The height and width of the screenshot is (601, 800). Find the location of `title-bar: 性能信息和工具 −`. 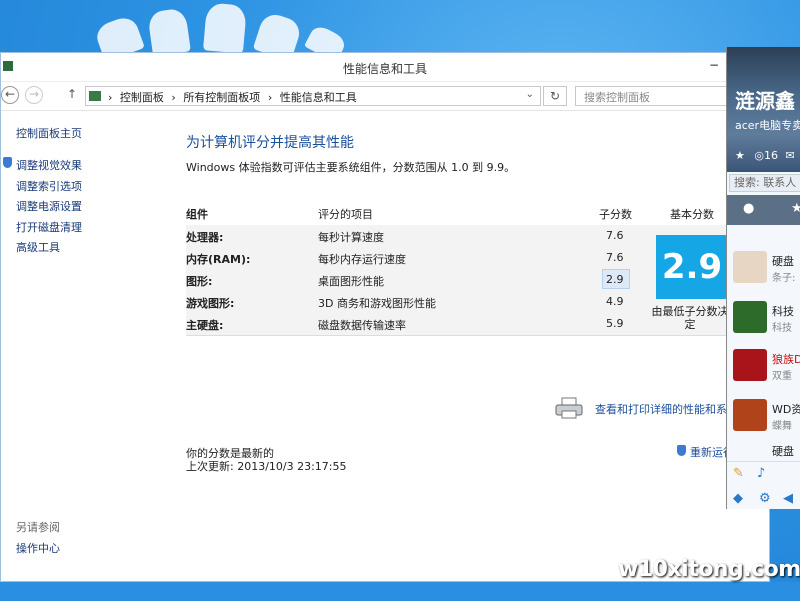

title-bar: 性能信息和工具 − is located at coordinates (385, 67).